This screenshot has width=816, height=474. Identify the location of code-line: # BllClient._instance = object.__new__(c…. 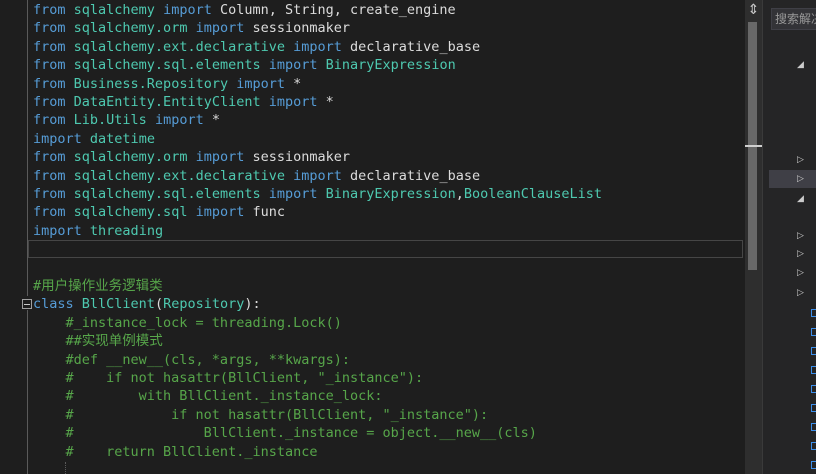
(285, 433).